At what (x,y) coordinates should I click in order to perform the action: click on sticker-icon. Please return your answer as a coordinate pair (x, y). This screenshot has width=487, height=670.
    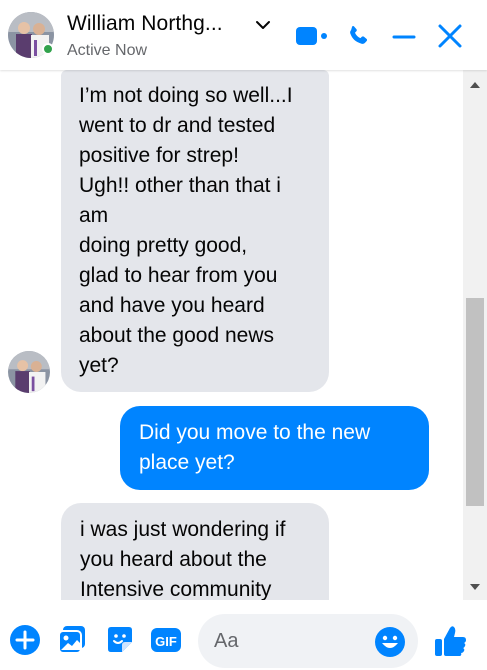
    Looking at the image, I should click on (120, 640).